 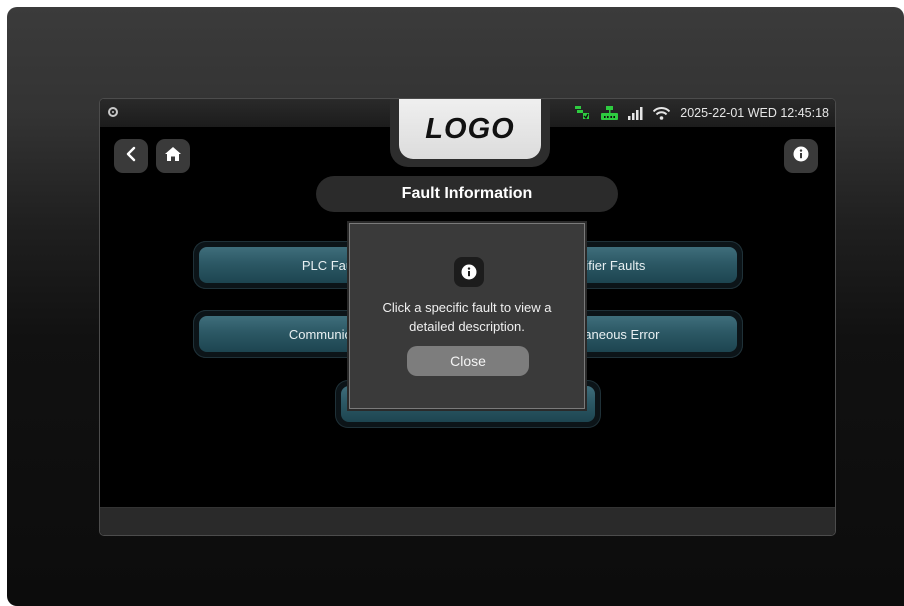 I want to click on bottom-bar, so click(x=467, y=521).